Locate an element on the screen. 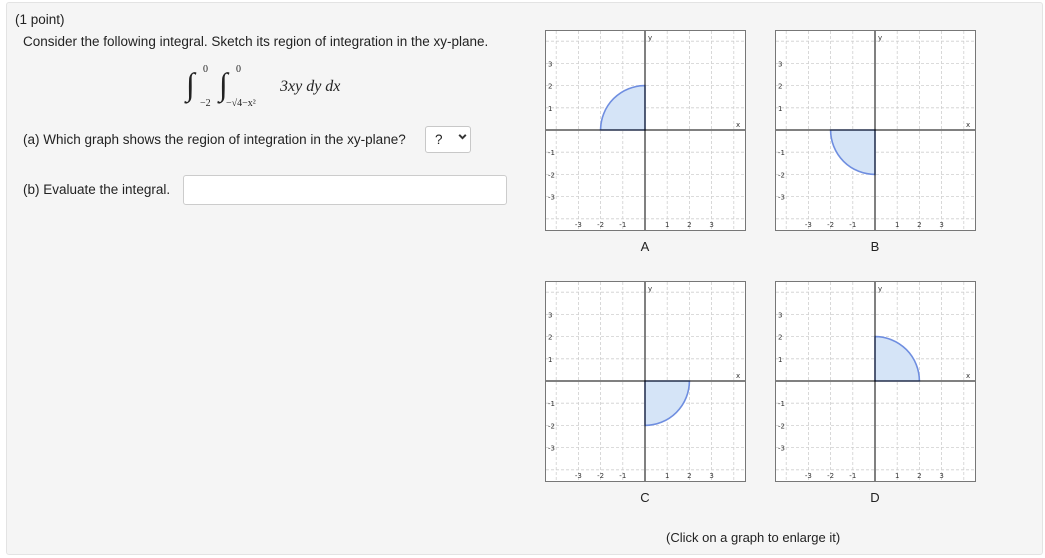 This screenshot has height=558, width=1045. graph-d: -3 -2 -1 1 2 3 3 2 1 -1 -2 -3 x y is located at coordinates (875, 381).